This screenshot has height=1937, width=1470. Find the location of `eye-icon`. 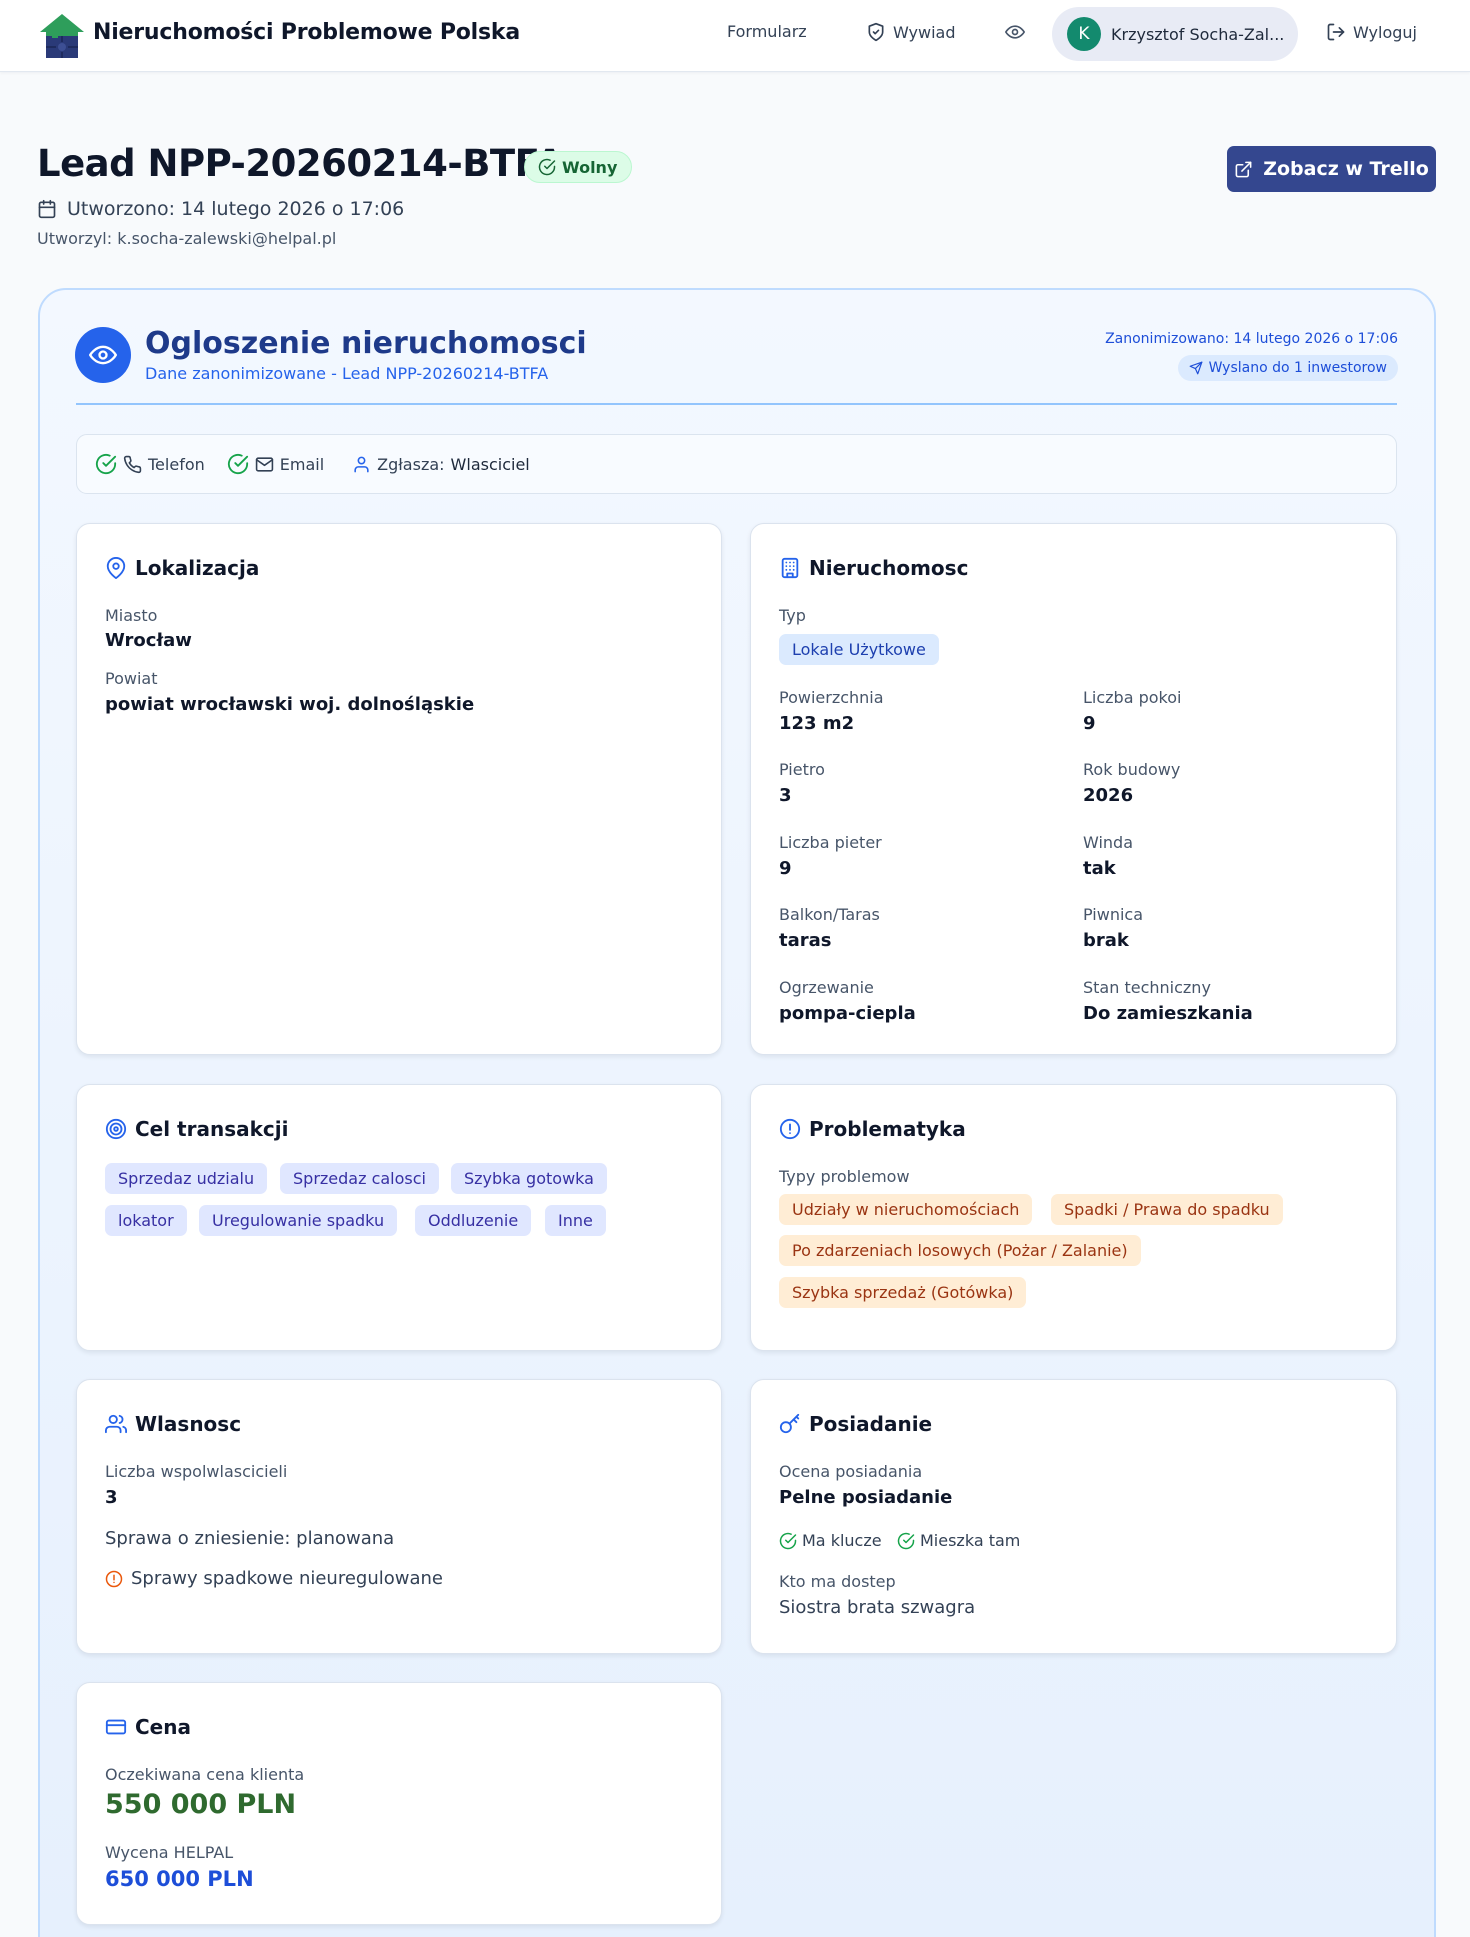

eye-icon is located at coordinates (1015, 32).